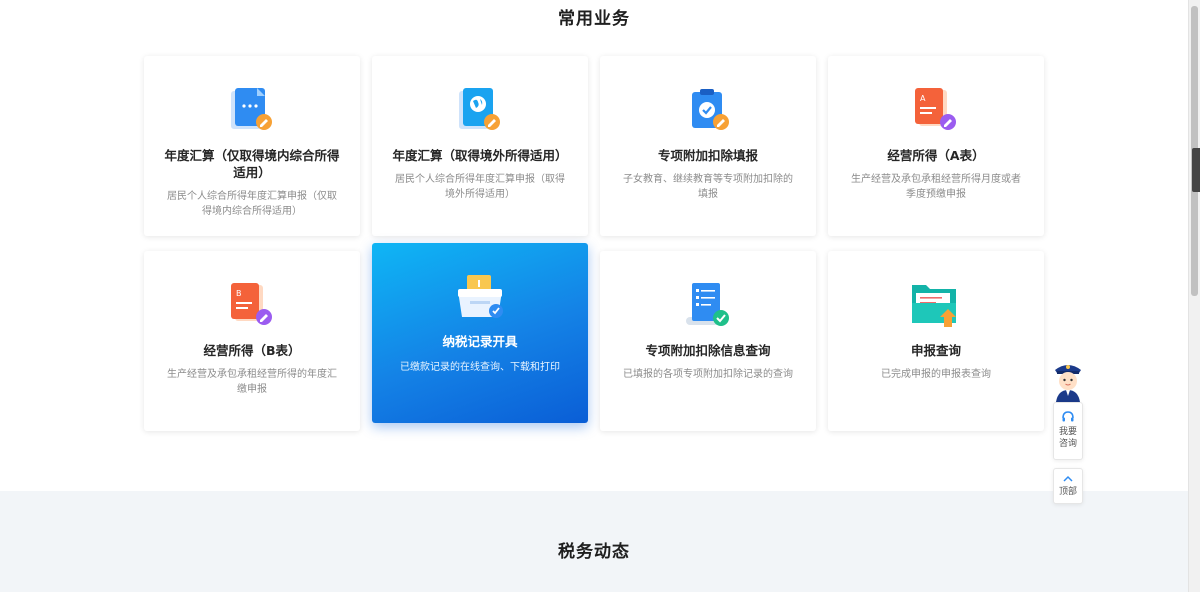  I want to click on form-a-icon: A, so click(936, 111).